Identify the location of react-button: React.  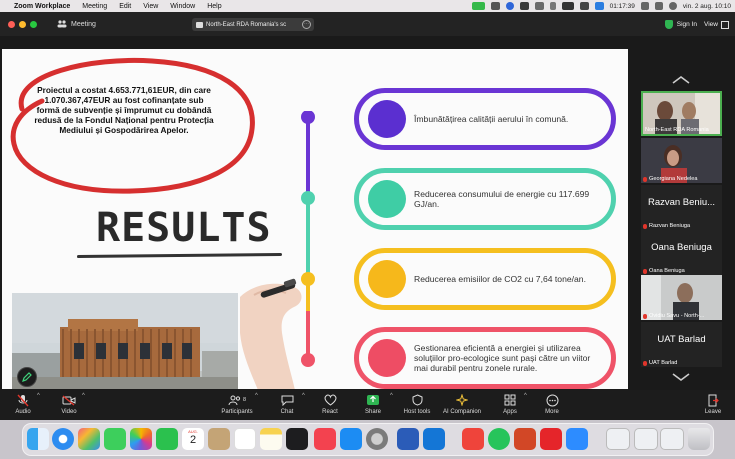
(330, 403).